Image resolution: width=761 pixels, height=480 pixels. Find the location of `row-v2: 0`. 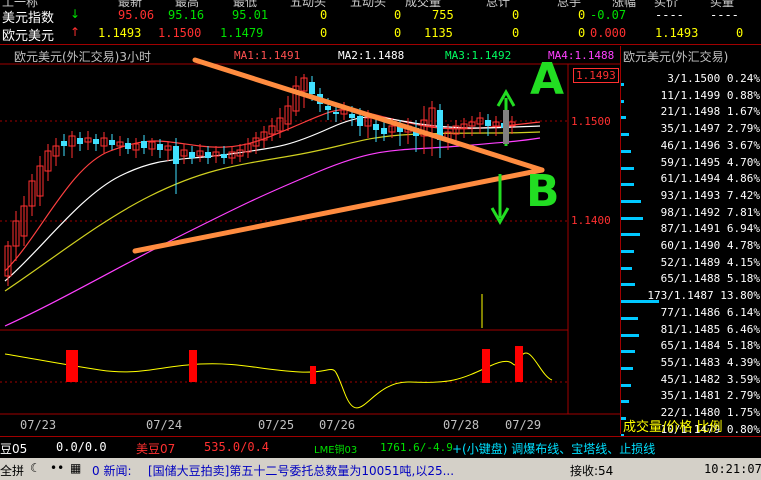

row-v2: 0 is located at coordinates (398, 15).